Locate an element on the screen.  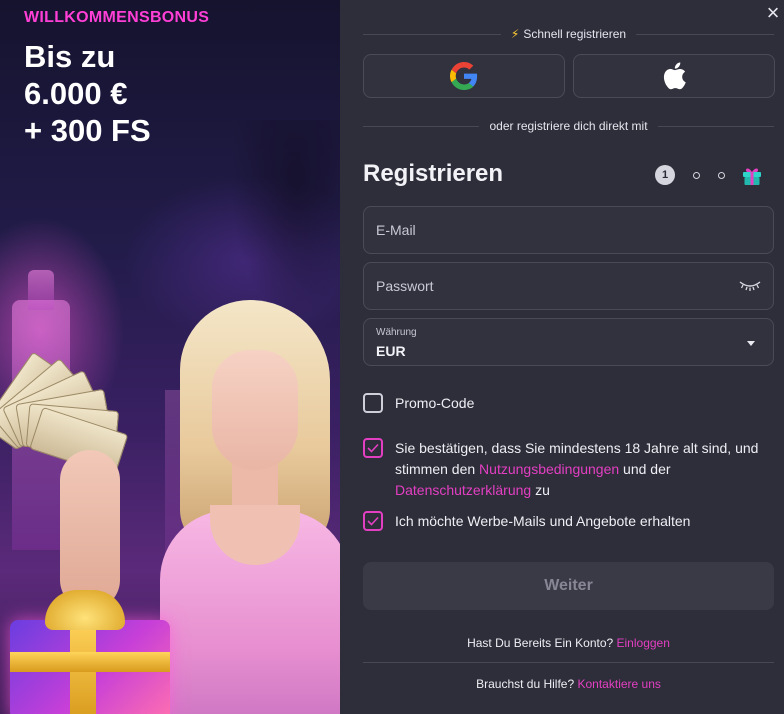
headline-line: 6.000 € is located at coordinates (76, 93).